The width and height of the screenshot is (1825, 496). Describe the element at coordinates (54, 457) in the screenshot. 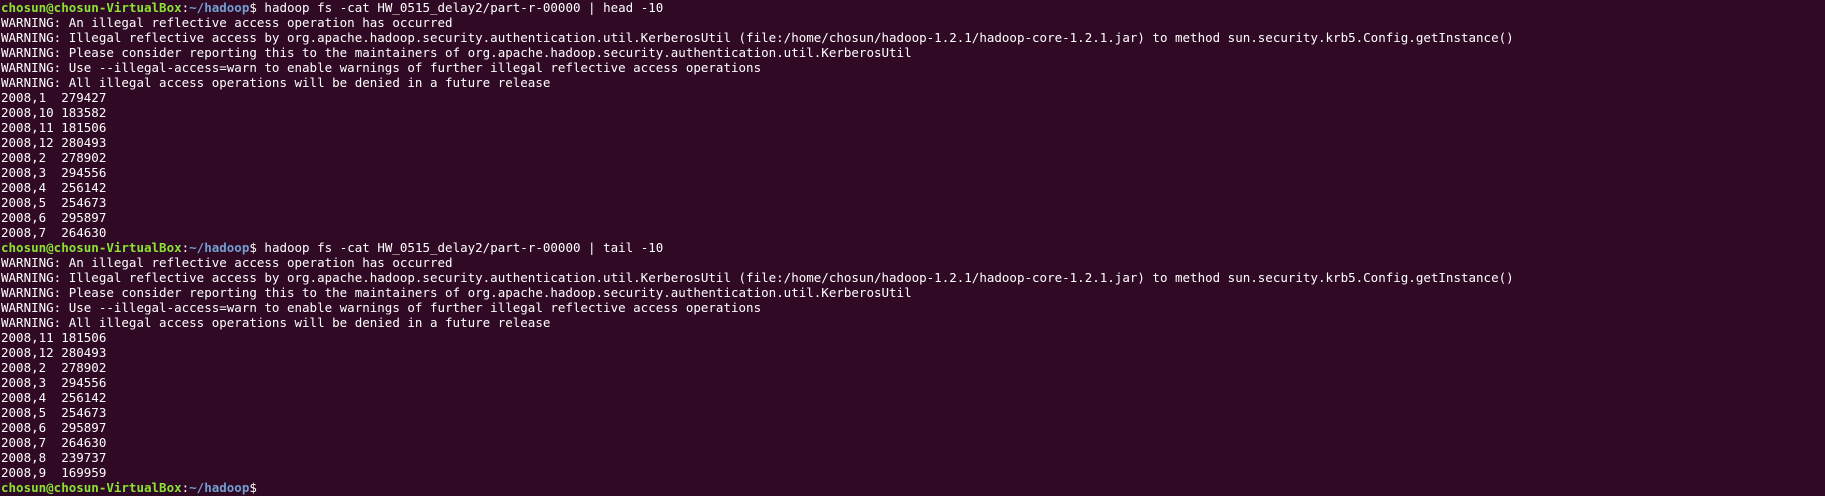

I see `output-line: 2008,8 239737` at that location.